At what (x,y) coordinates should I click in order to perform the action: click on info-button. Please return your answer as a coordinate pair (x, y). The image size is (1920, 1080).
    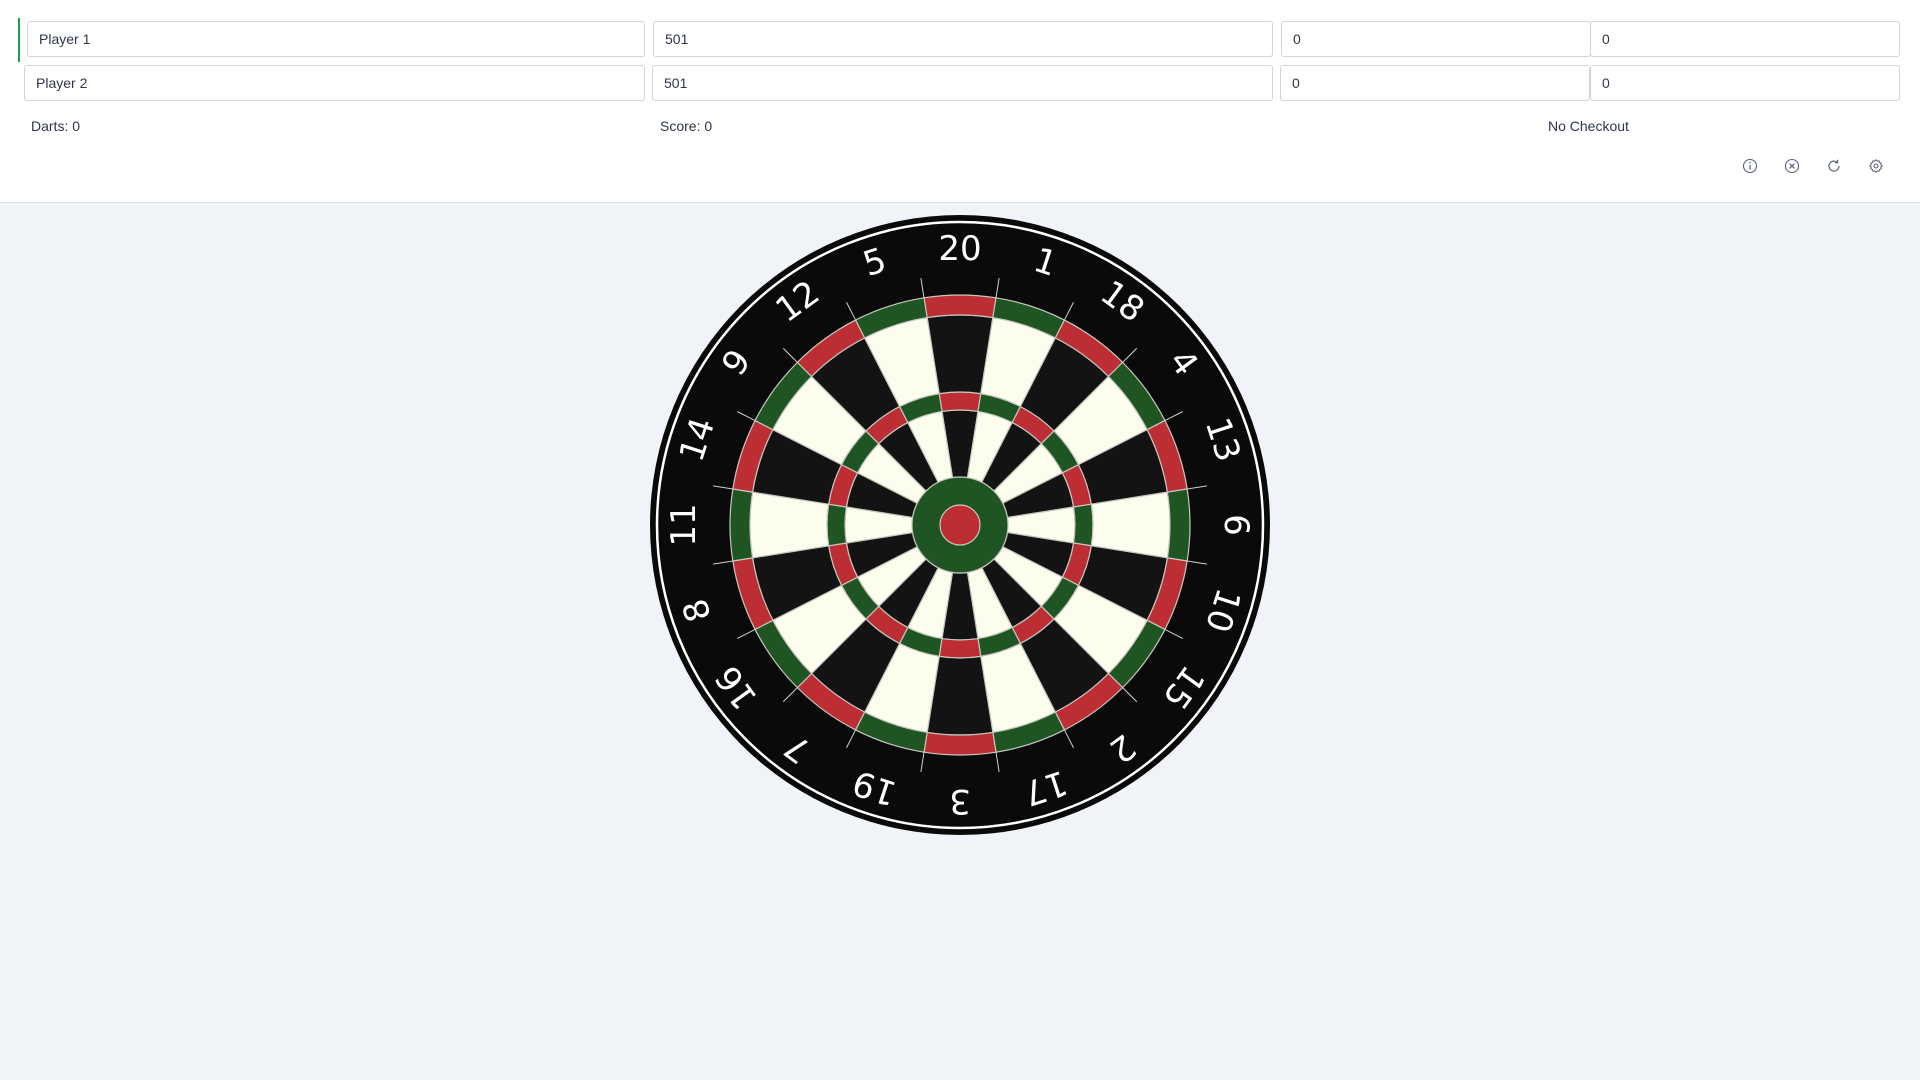
    Looking at the image, I should click on (1750, 166).